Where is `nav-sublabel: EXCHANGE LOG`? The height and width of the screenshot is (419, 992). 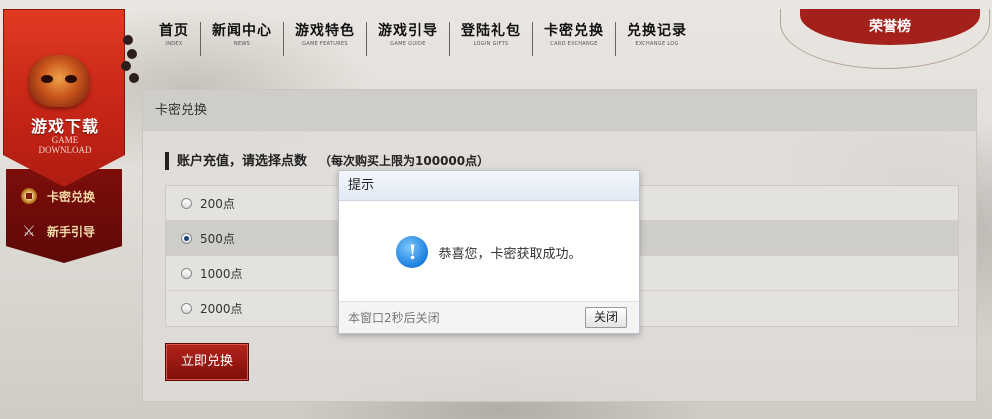
nav-sublabel: EXCHANGE LOG is located at coordinates (657, 44).